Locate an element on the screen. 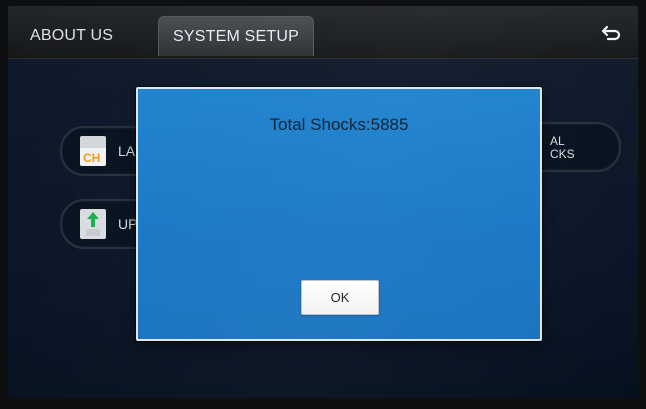 This screenshot has width=646, height=409. update-button-label: UP is located at coordinates (128, 224).